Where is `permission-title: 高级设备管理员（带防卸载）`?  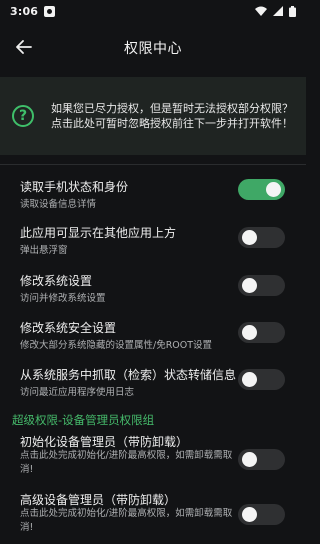 permission-title: 高级设备管理员（带防卸载） is located at coordinates (98, 500).